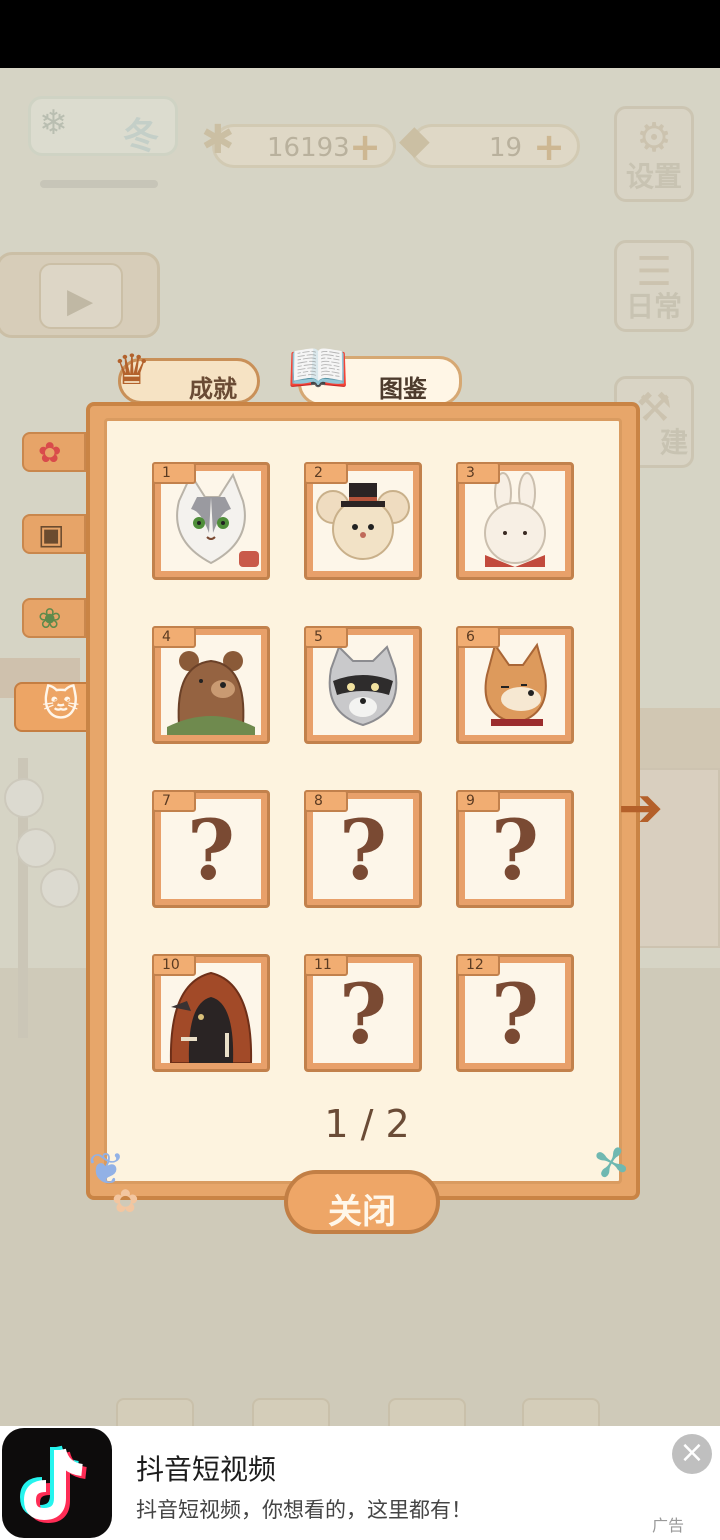 The width and height of the screenshot is (720, 1540). I want to click on card-number: 4, so click(174, 637).